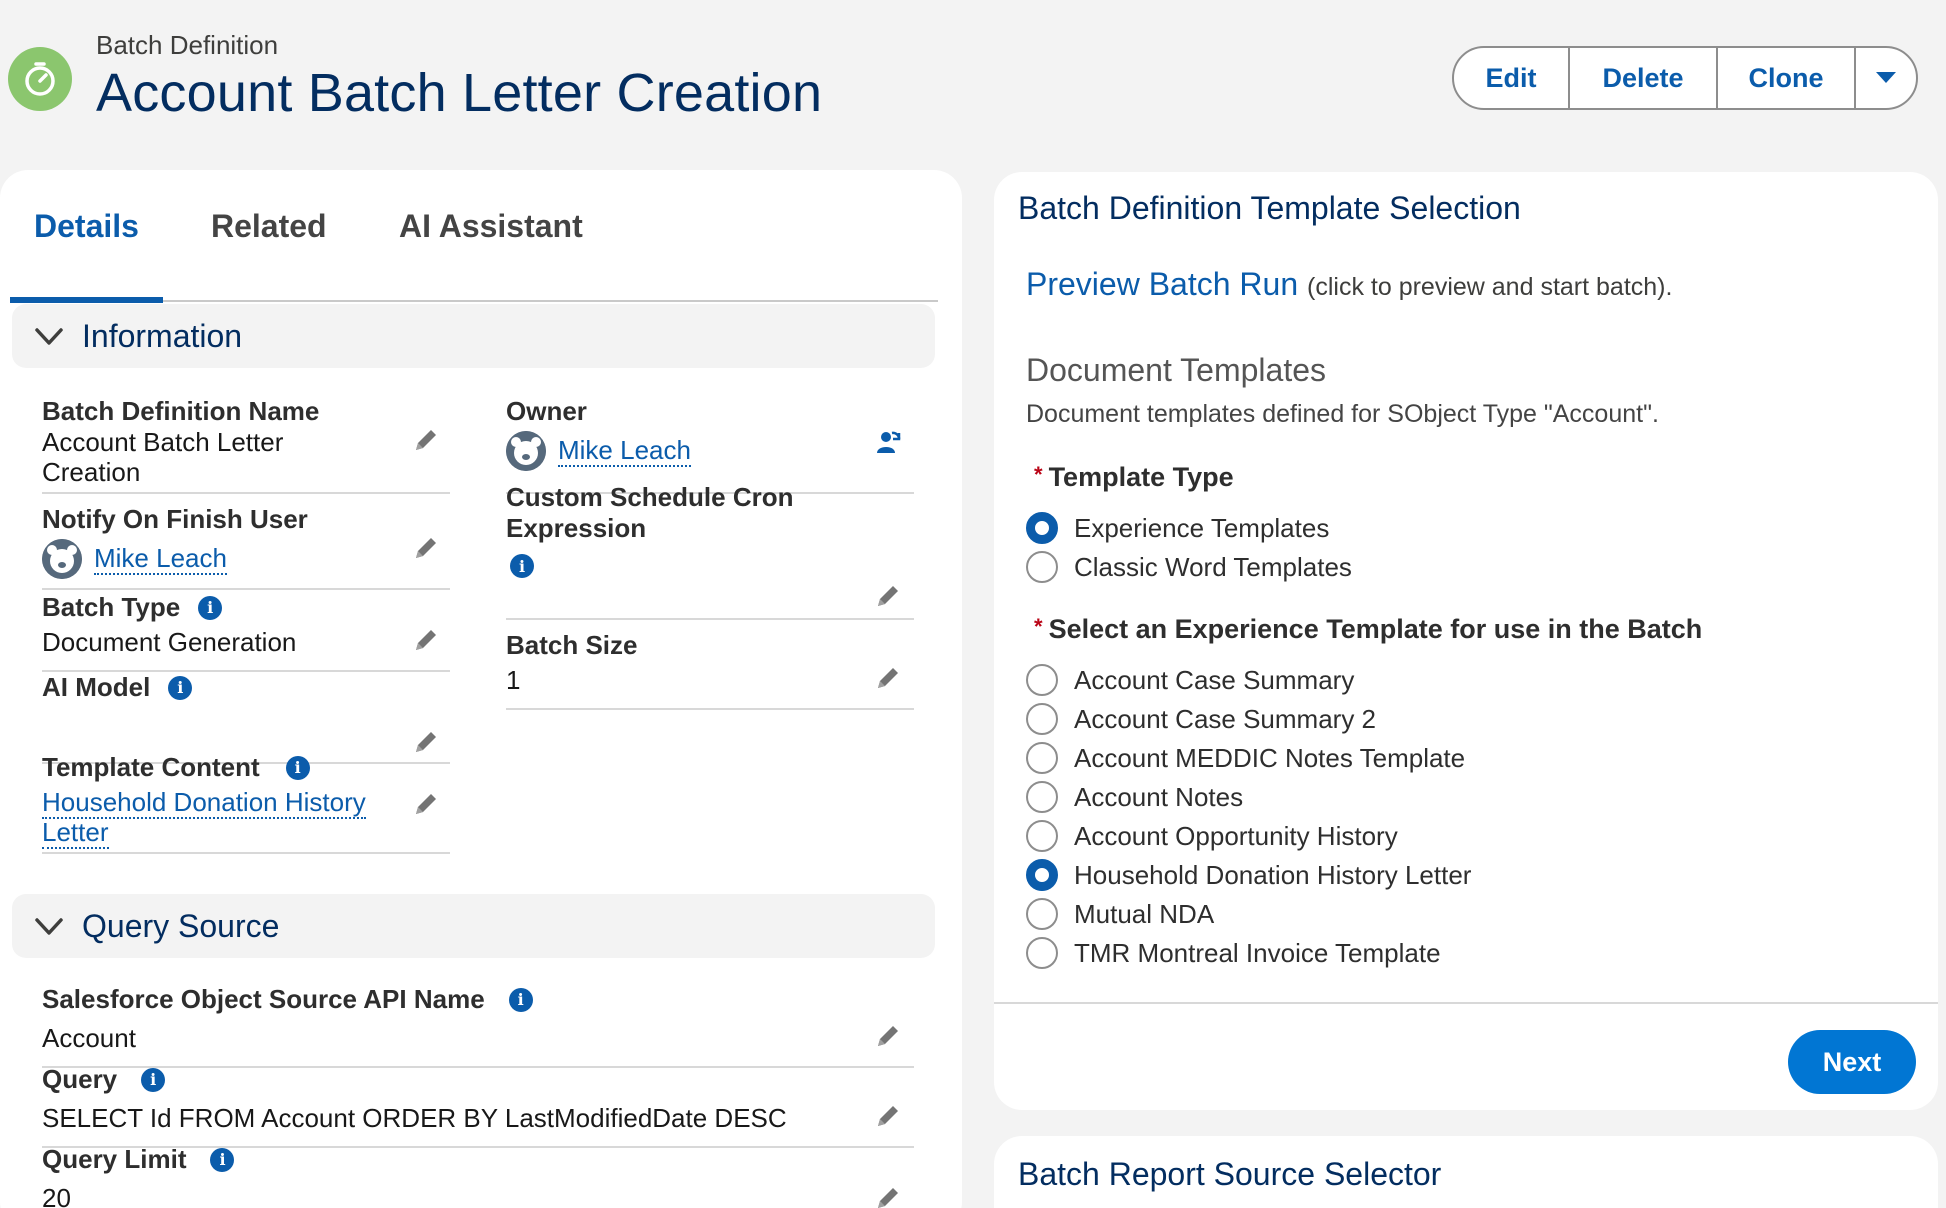 This screenshot has height=1208, width=1946. What do you see at coordinates (491, 226) in the screenshot?
I see `tab-ai-assistant: AI Assistant` at bounding box center [491, 226].